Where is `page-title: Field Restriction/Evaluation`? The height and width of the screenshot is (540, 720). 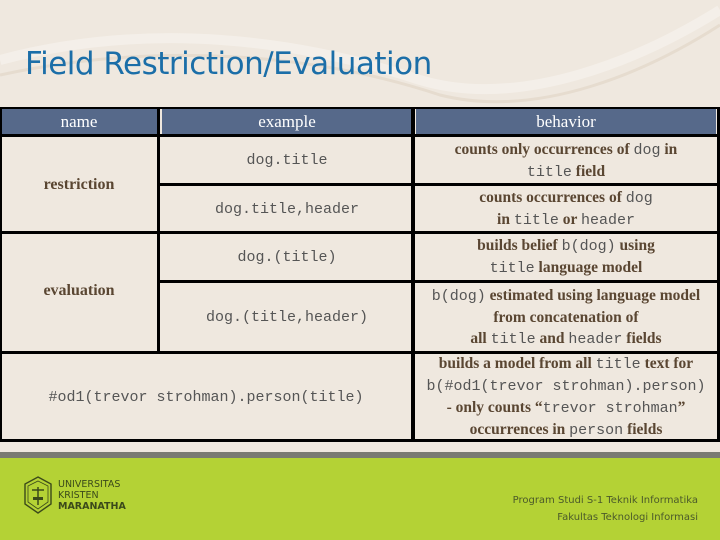 page-title: Field Restriction/Evaluation is located at coordinates (228, 64).